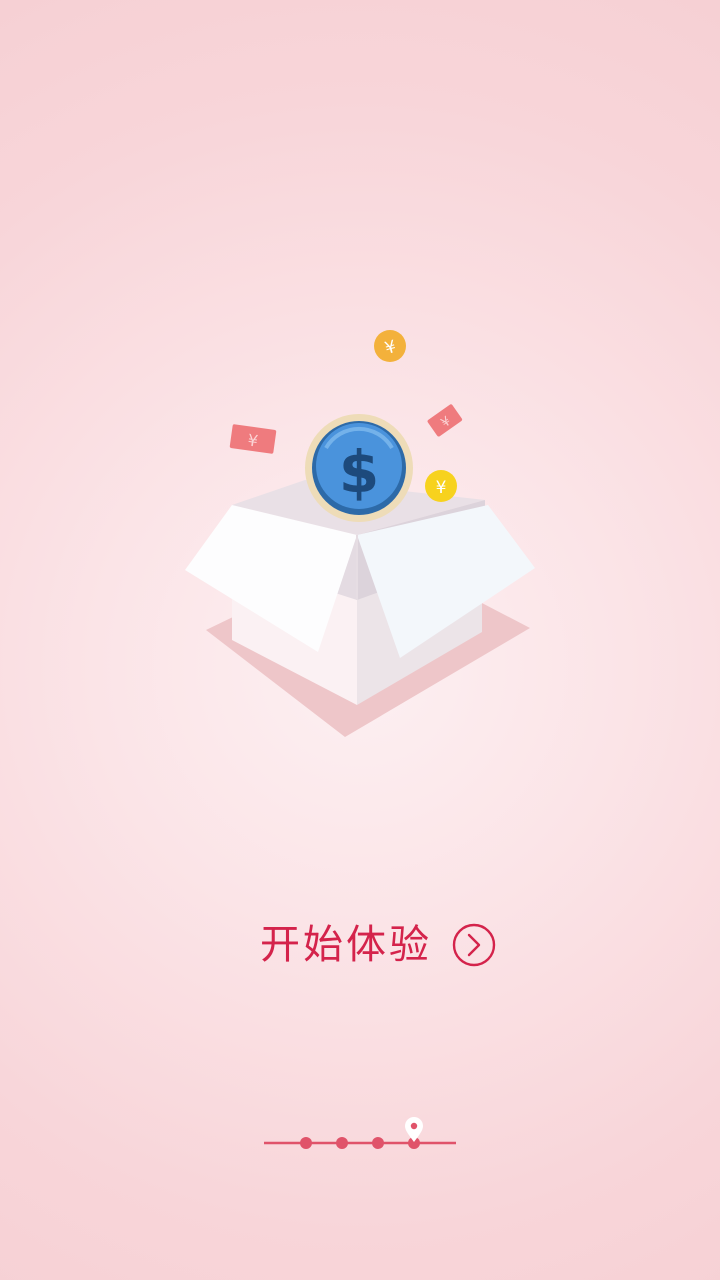 This screenshot has width=720, height=1280. I want to click on chevron-right-circle-icon, so click(474, 945).